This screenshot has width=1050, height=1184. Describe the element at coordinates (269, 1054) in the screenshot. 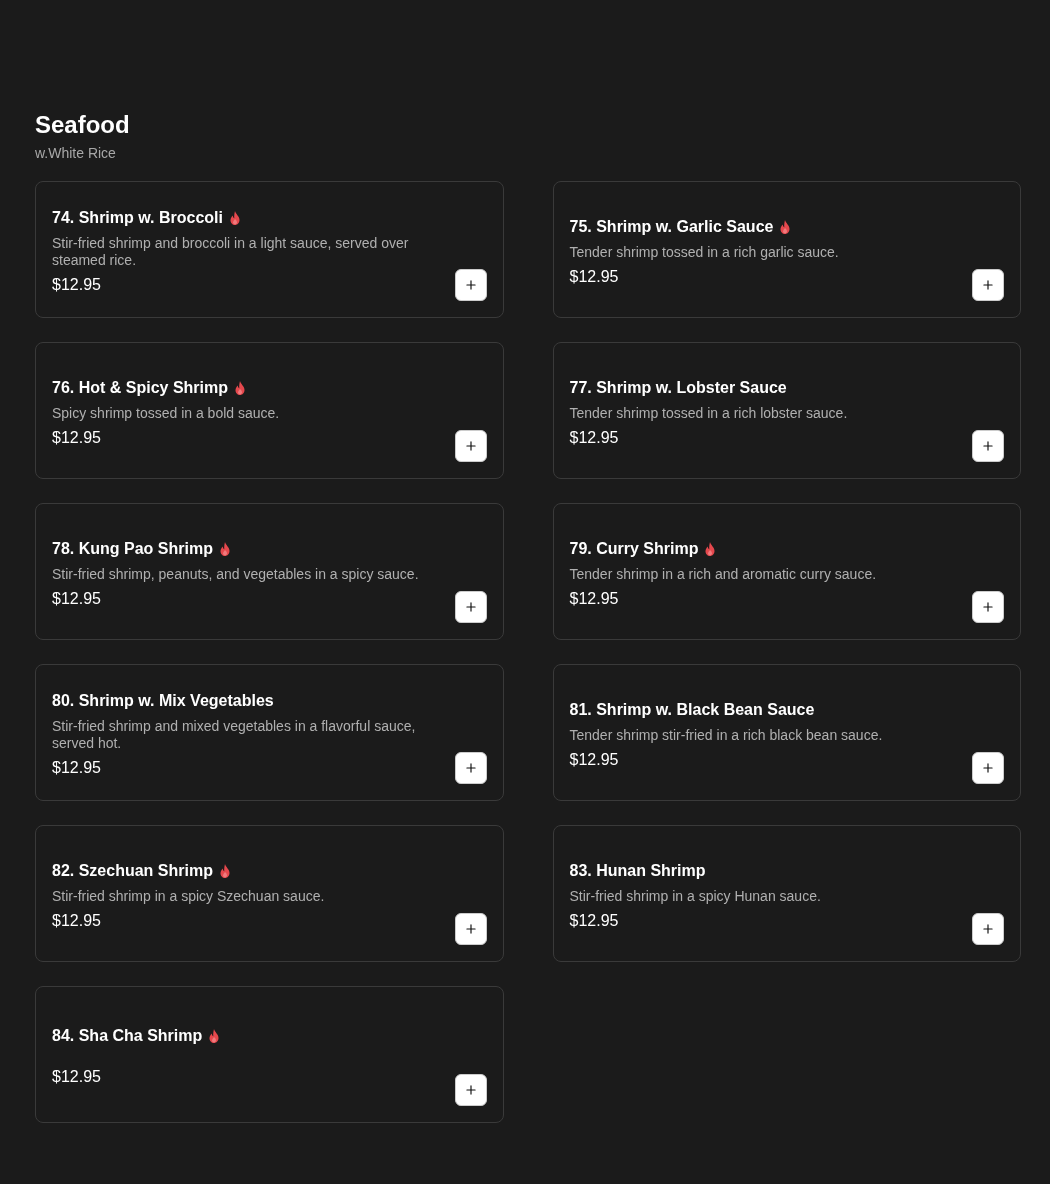

I see `menu-item-card: 84. Sha Cha Shrimp $12.95` at that location.